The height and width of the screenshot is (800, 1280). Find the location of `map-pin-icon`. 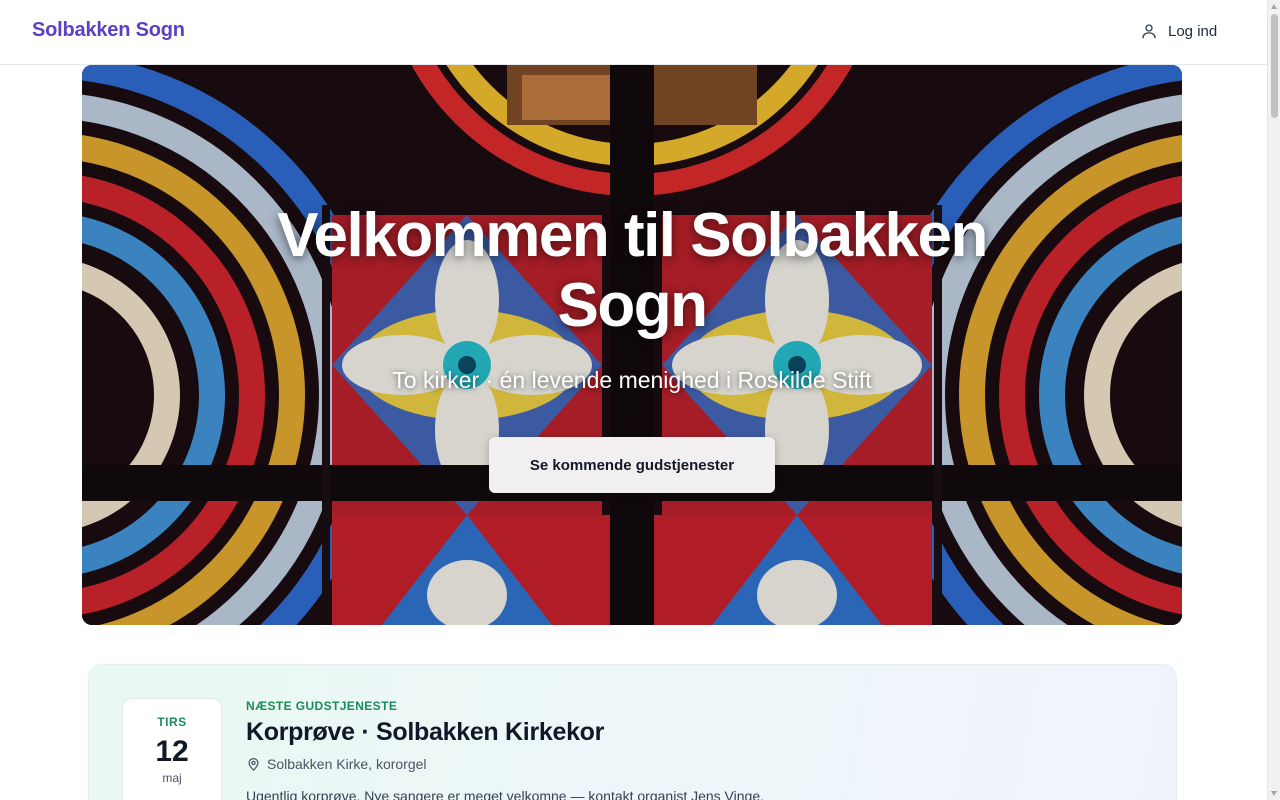

map-pin-icon is located at coordinates (253, 764).